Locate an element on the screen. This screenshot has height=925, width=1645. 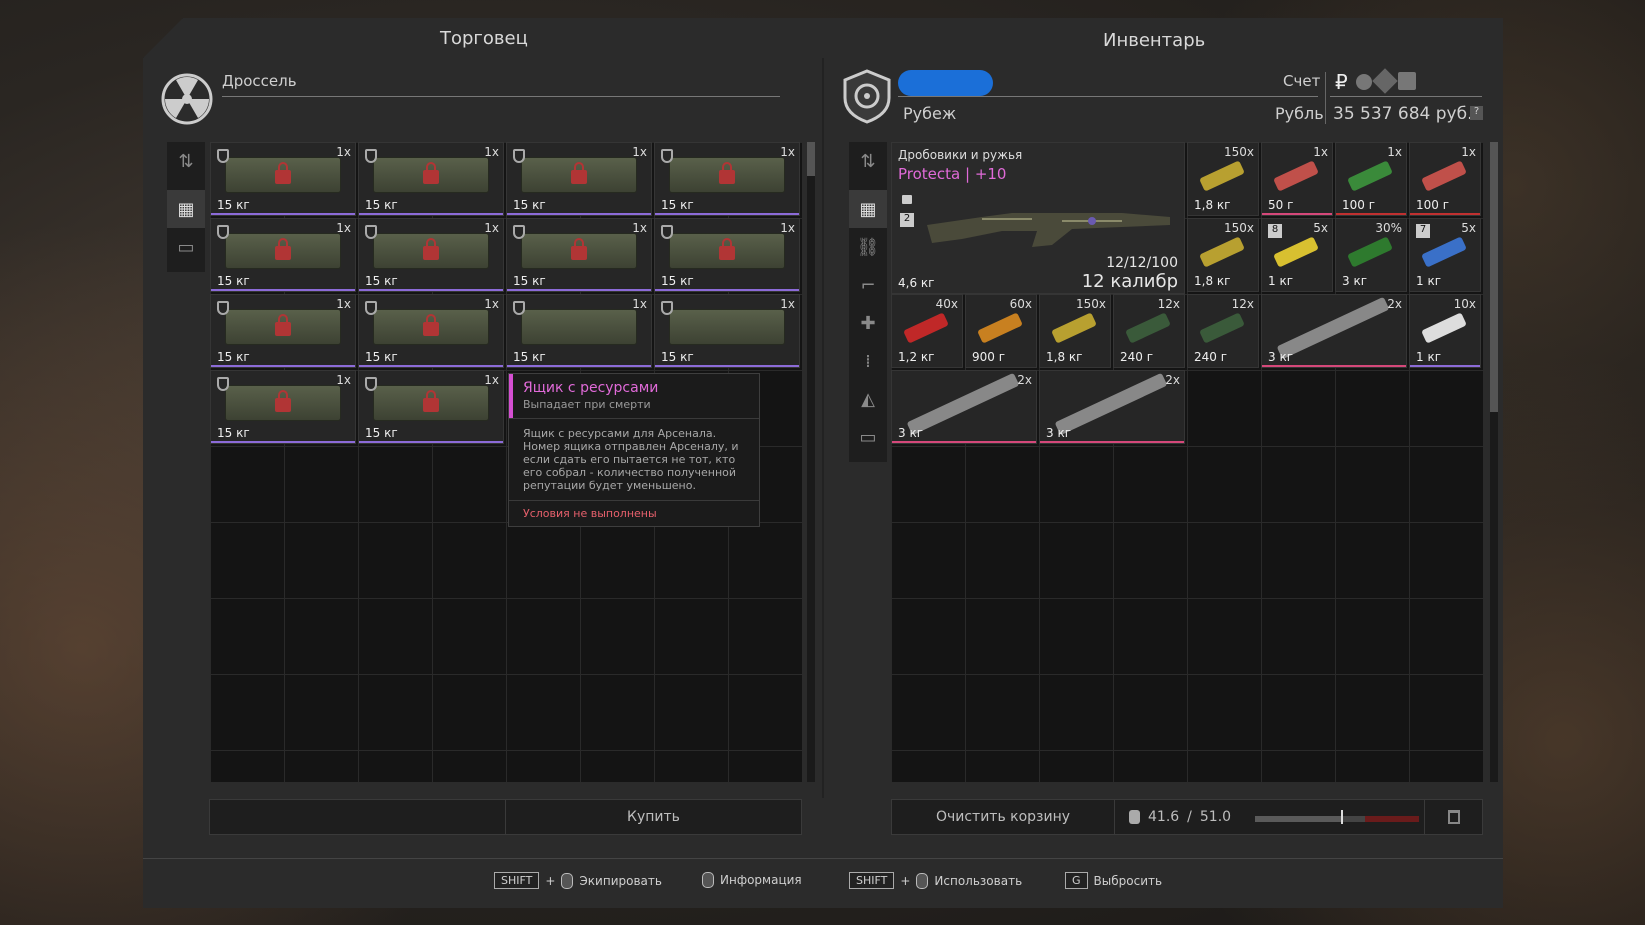
trash-button is located at coordinates (1453, 817).